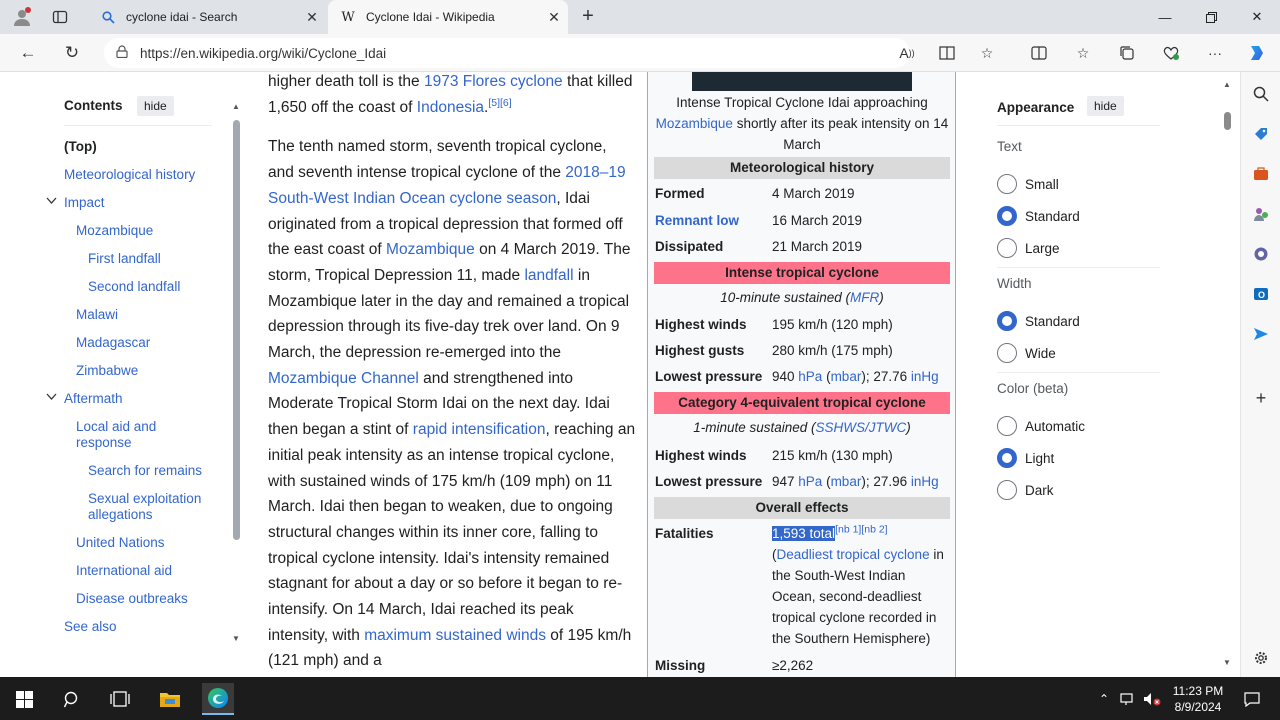  I want to click on toc-item-search-for-remains: Search for remains, so click(145, 471).